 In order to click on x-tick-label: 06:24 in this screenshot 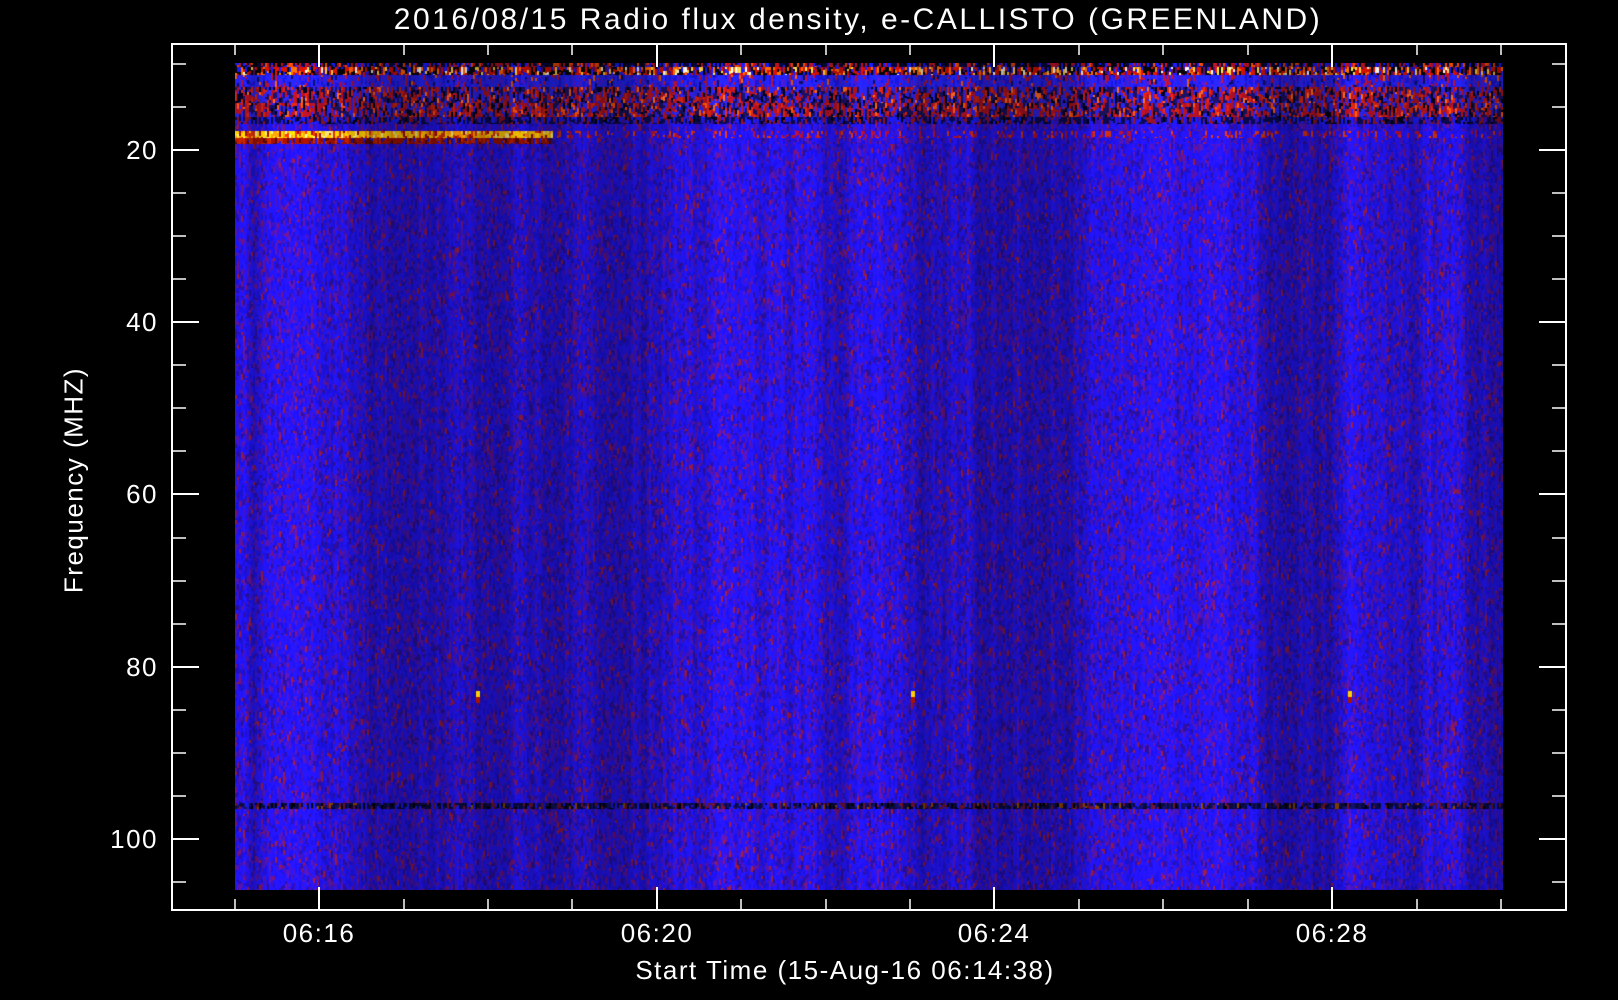, I will do `click(994, 933)`.